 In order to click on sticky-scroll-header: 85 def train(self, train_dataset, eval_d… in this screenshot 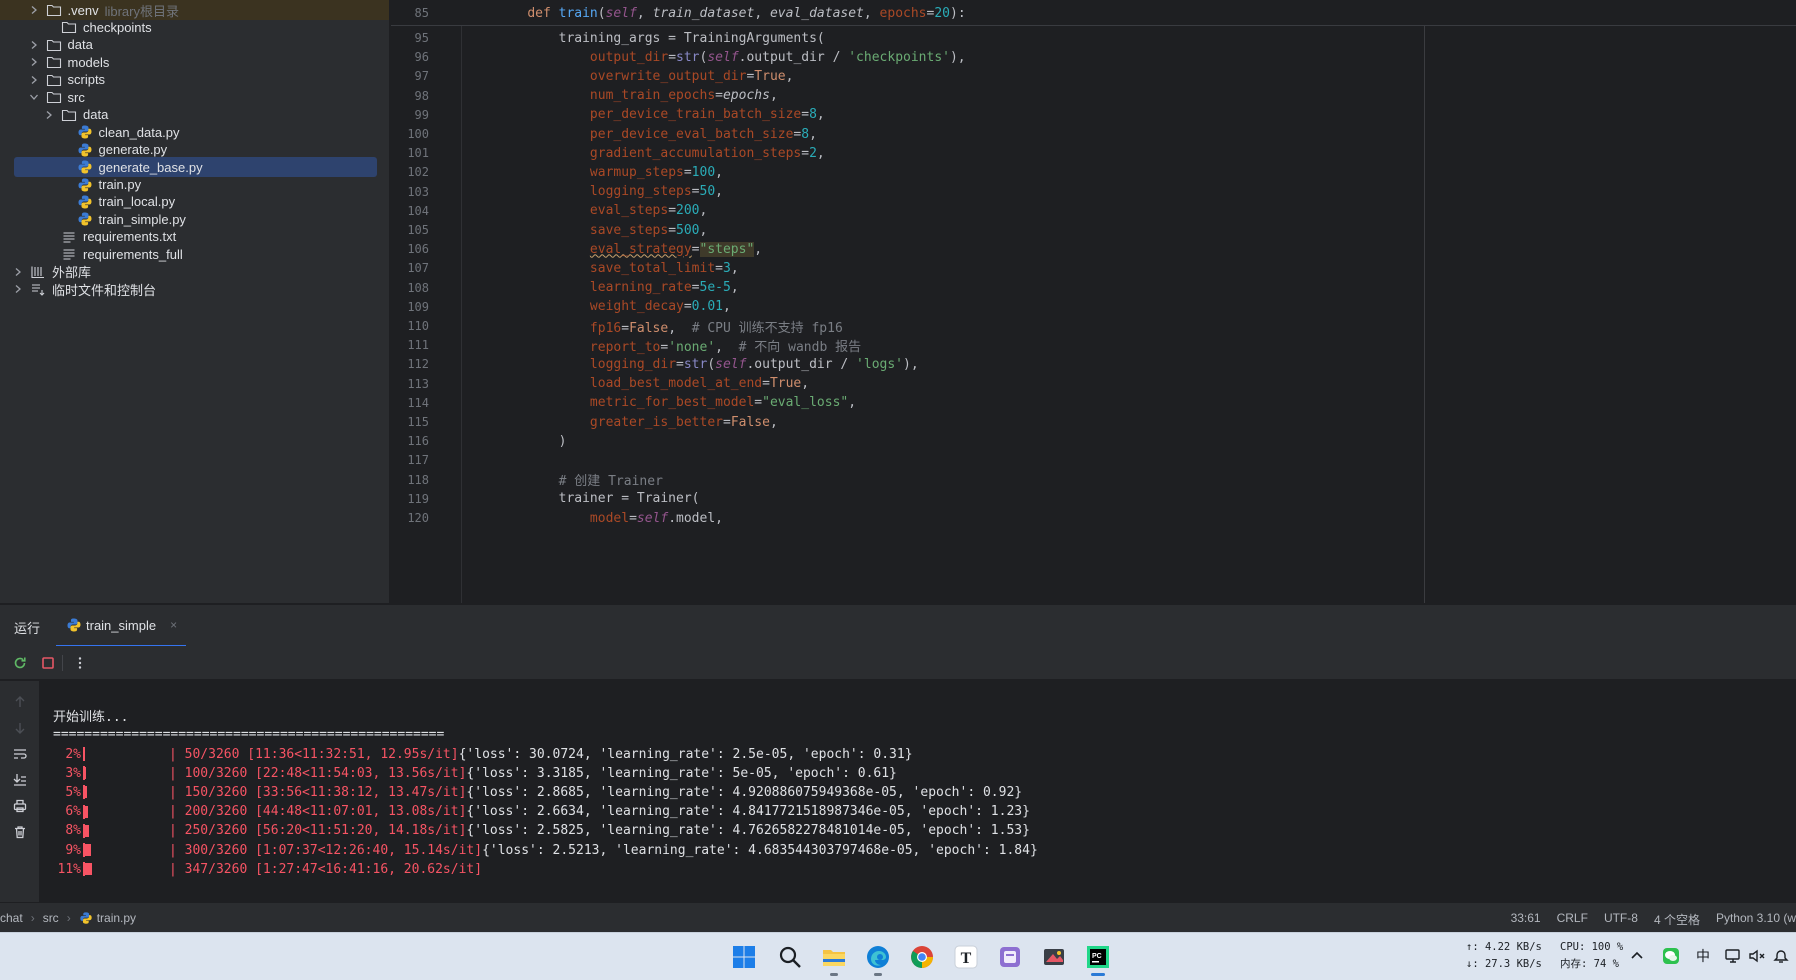, I will do `click(1093, 13)`.